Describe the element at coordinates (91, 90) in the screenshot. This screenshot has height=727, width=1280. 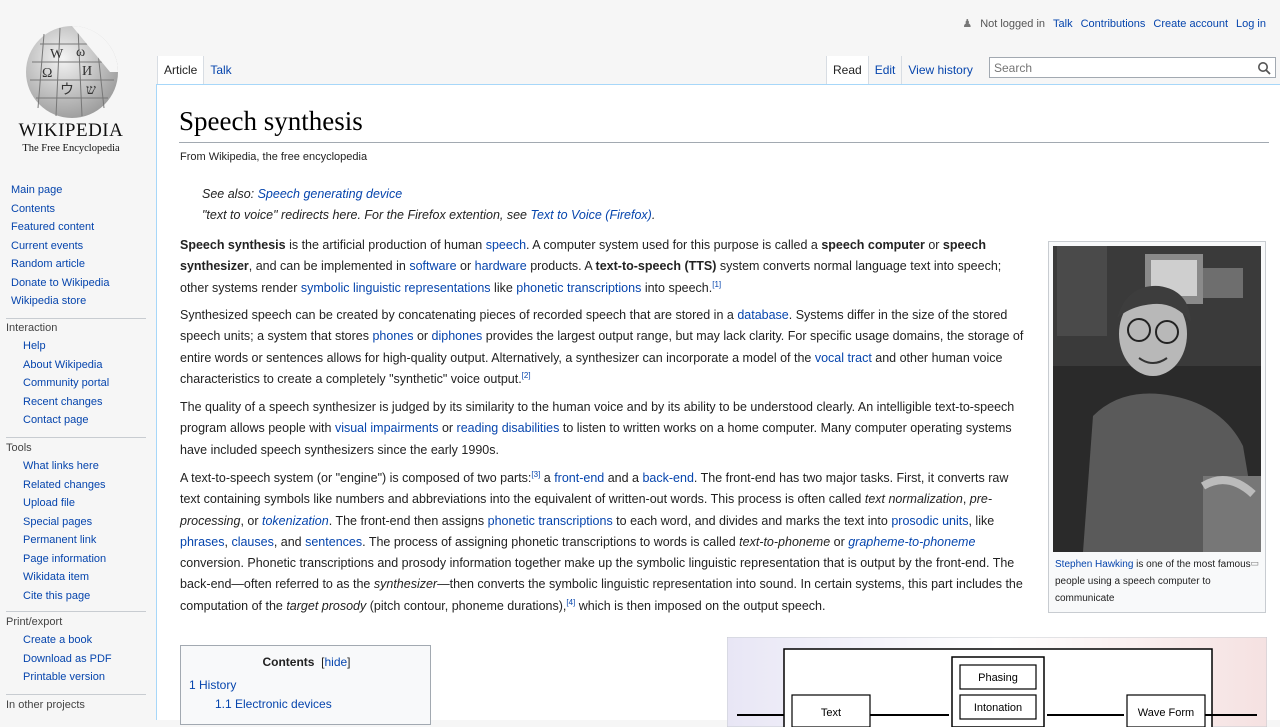
I see `svg-text: ש` at that location.